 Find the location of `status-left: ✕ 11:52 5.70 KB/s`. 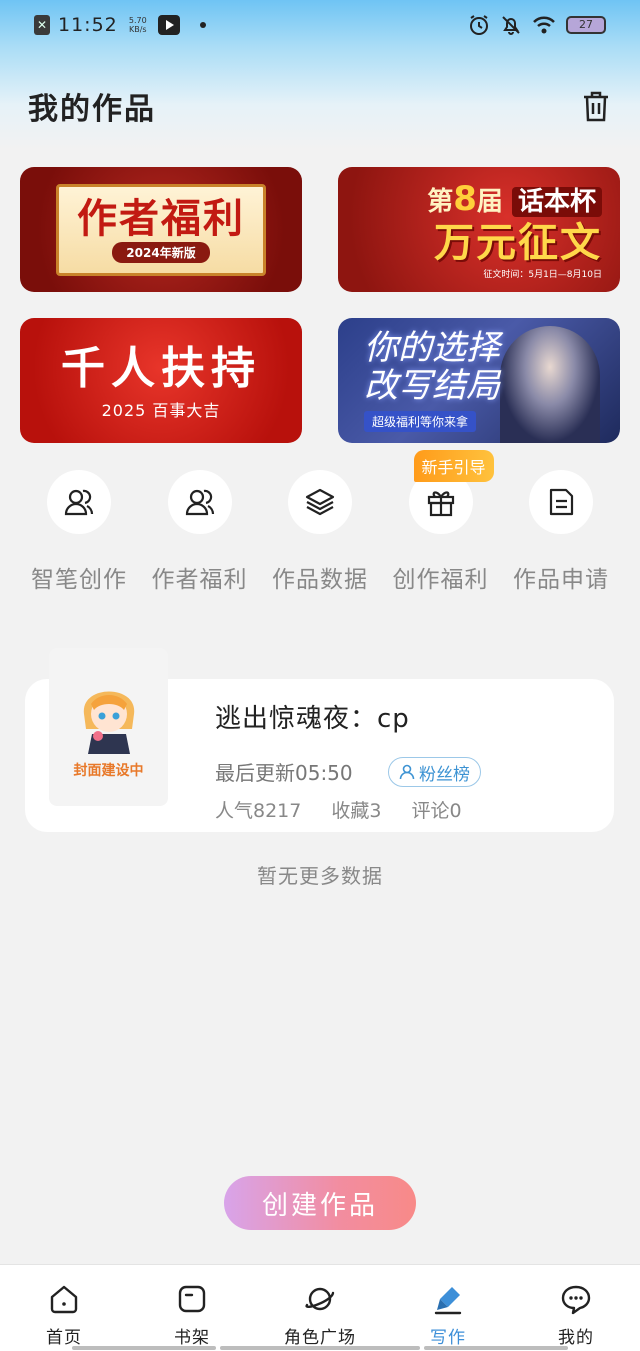

status-left: ✕ 11:52 5.70 KB/s is located at coordinates (120, 25).